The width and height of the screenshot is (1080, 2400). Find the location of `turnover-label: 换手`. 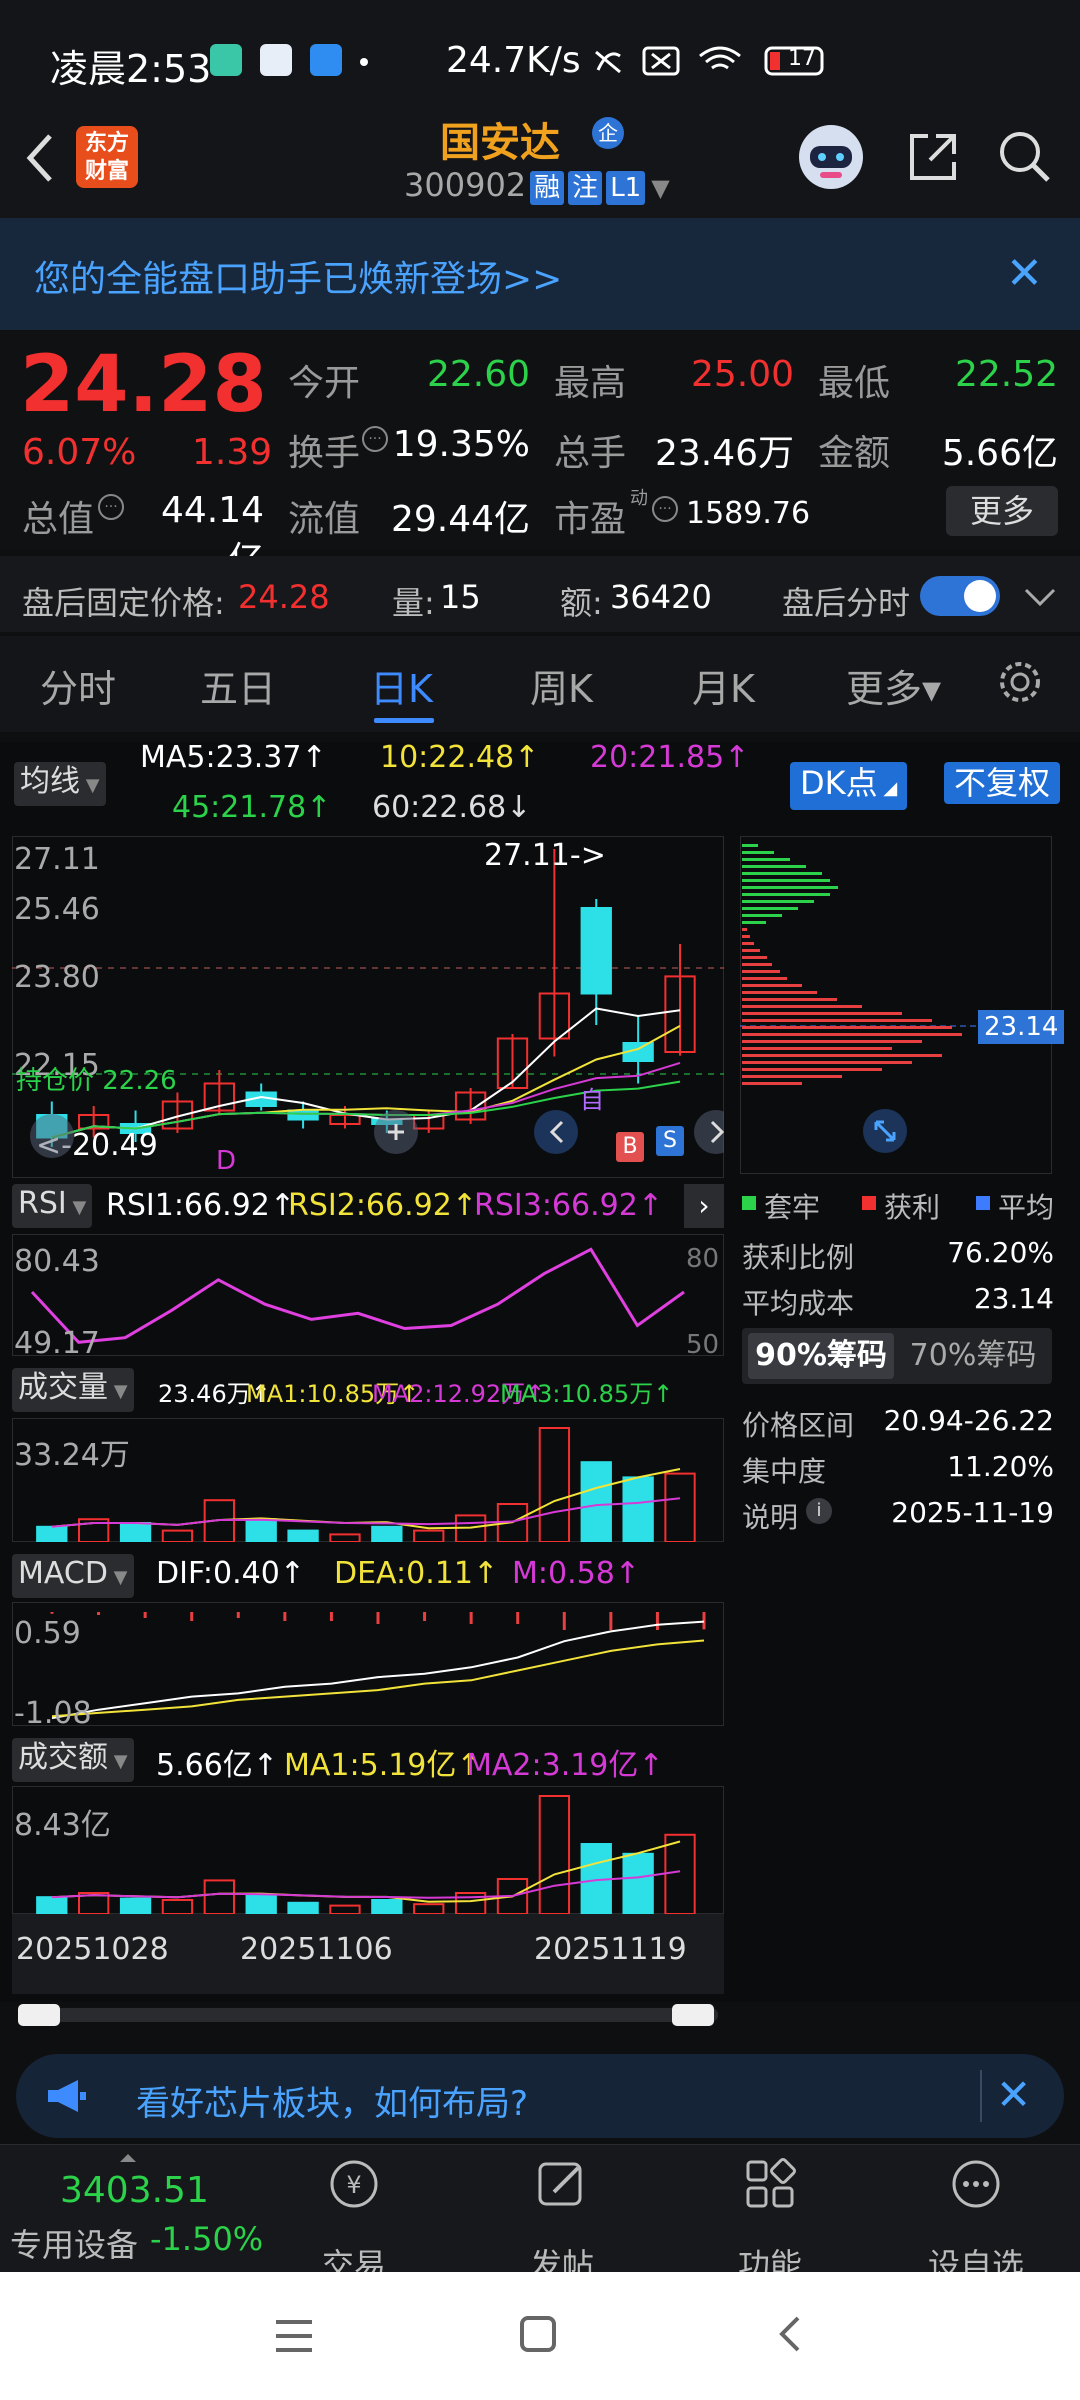

turnover-label: 换手 is located at coordinates (324, 453).